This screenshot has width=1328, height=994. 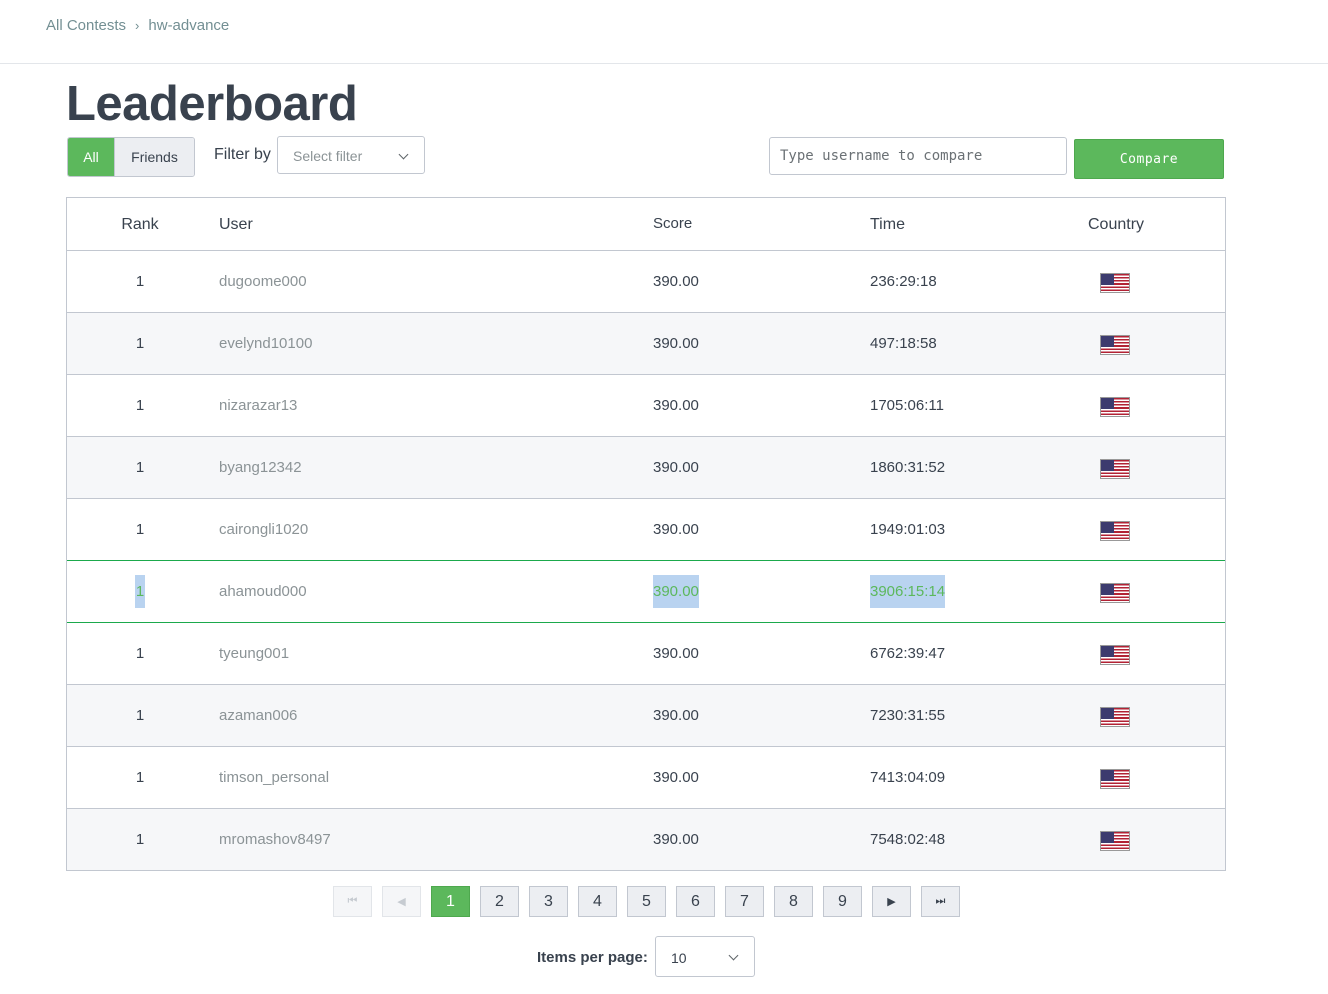 I want to click on username-link: mromashov8497, so click(x=275, y=839).